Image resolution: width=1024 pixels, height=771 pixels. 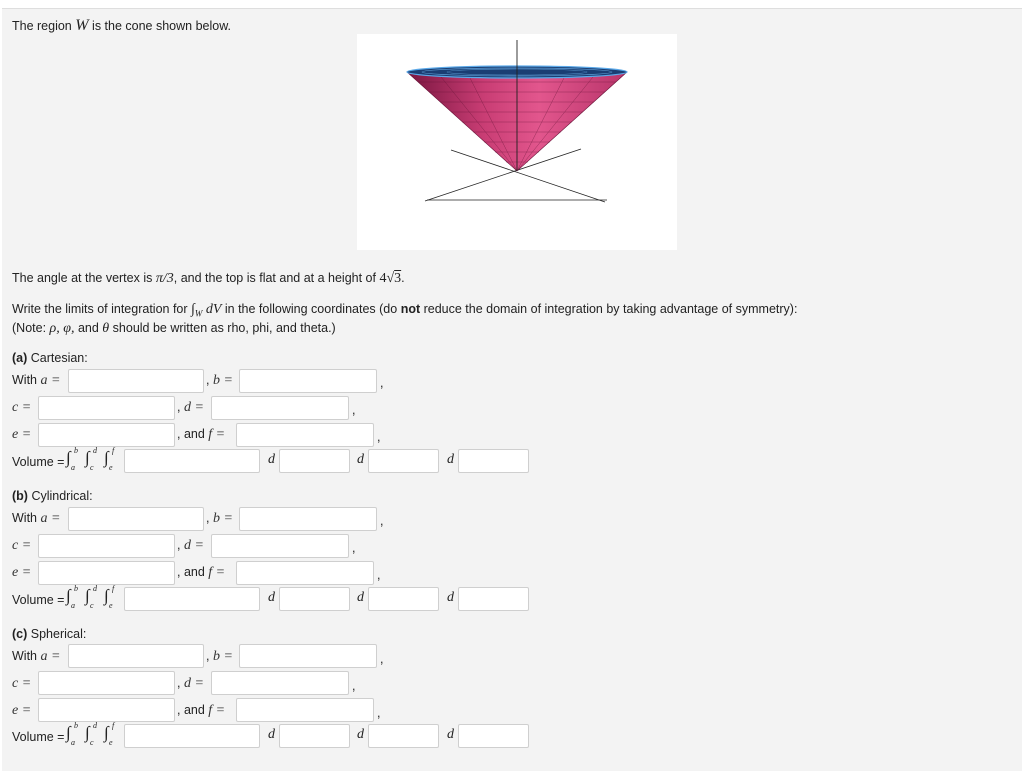 I want to click on b-limit-input-b, so click(x=308, y=519).